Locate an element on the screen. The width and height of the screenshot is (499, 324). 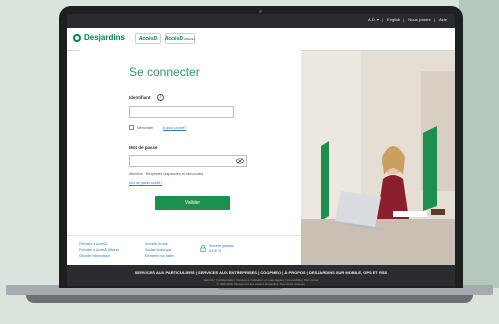
contact-link: Nous joindre is located at coordinates (419, 19).